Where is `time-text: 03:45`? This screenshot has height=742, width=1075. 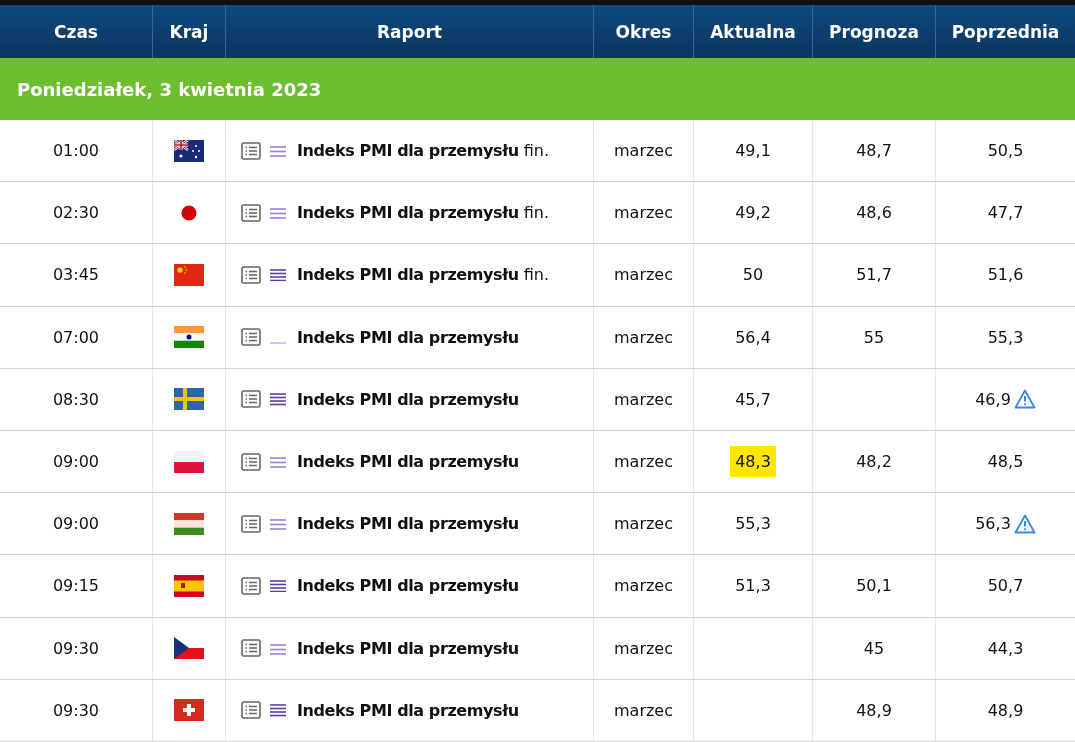 time-text: 03:45 is located at coordinates (76, 275).